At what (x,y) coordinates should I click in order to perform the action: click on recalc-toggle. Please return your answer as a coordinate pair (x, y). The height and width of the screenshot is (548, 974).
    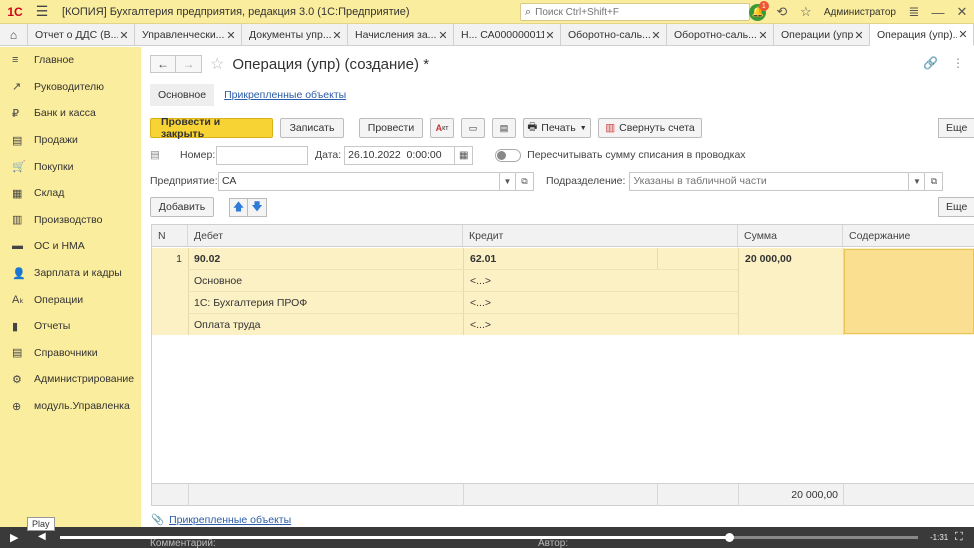
    Looking at the image, I should click on (508, 155).